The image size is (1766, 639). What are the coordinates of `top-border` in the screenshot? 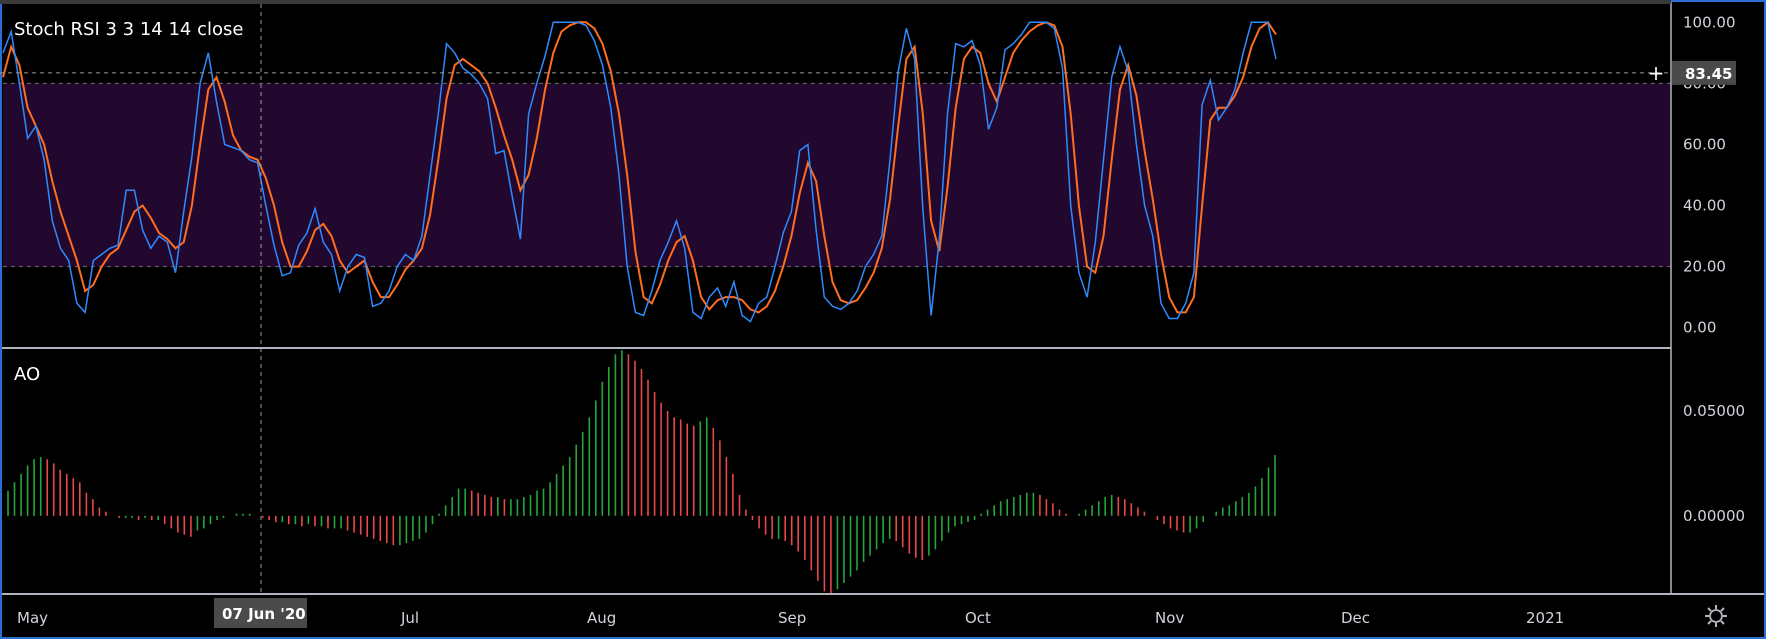 It's located at (835, 2).